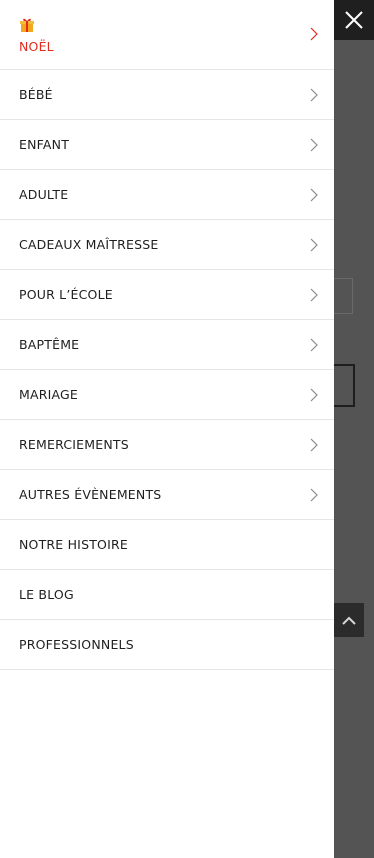 The width and height of the screenshot is (374, 858). What do you see at coordinates (167, 245) in the screenshot?
I see `menu-item-cadeaux-maitresse: CADEAUX MAÎTRESSE` at bounding box center [167, 245].